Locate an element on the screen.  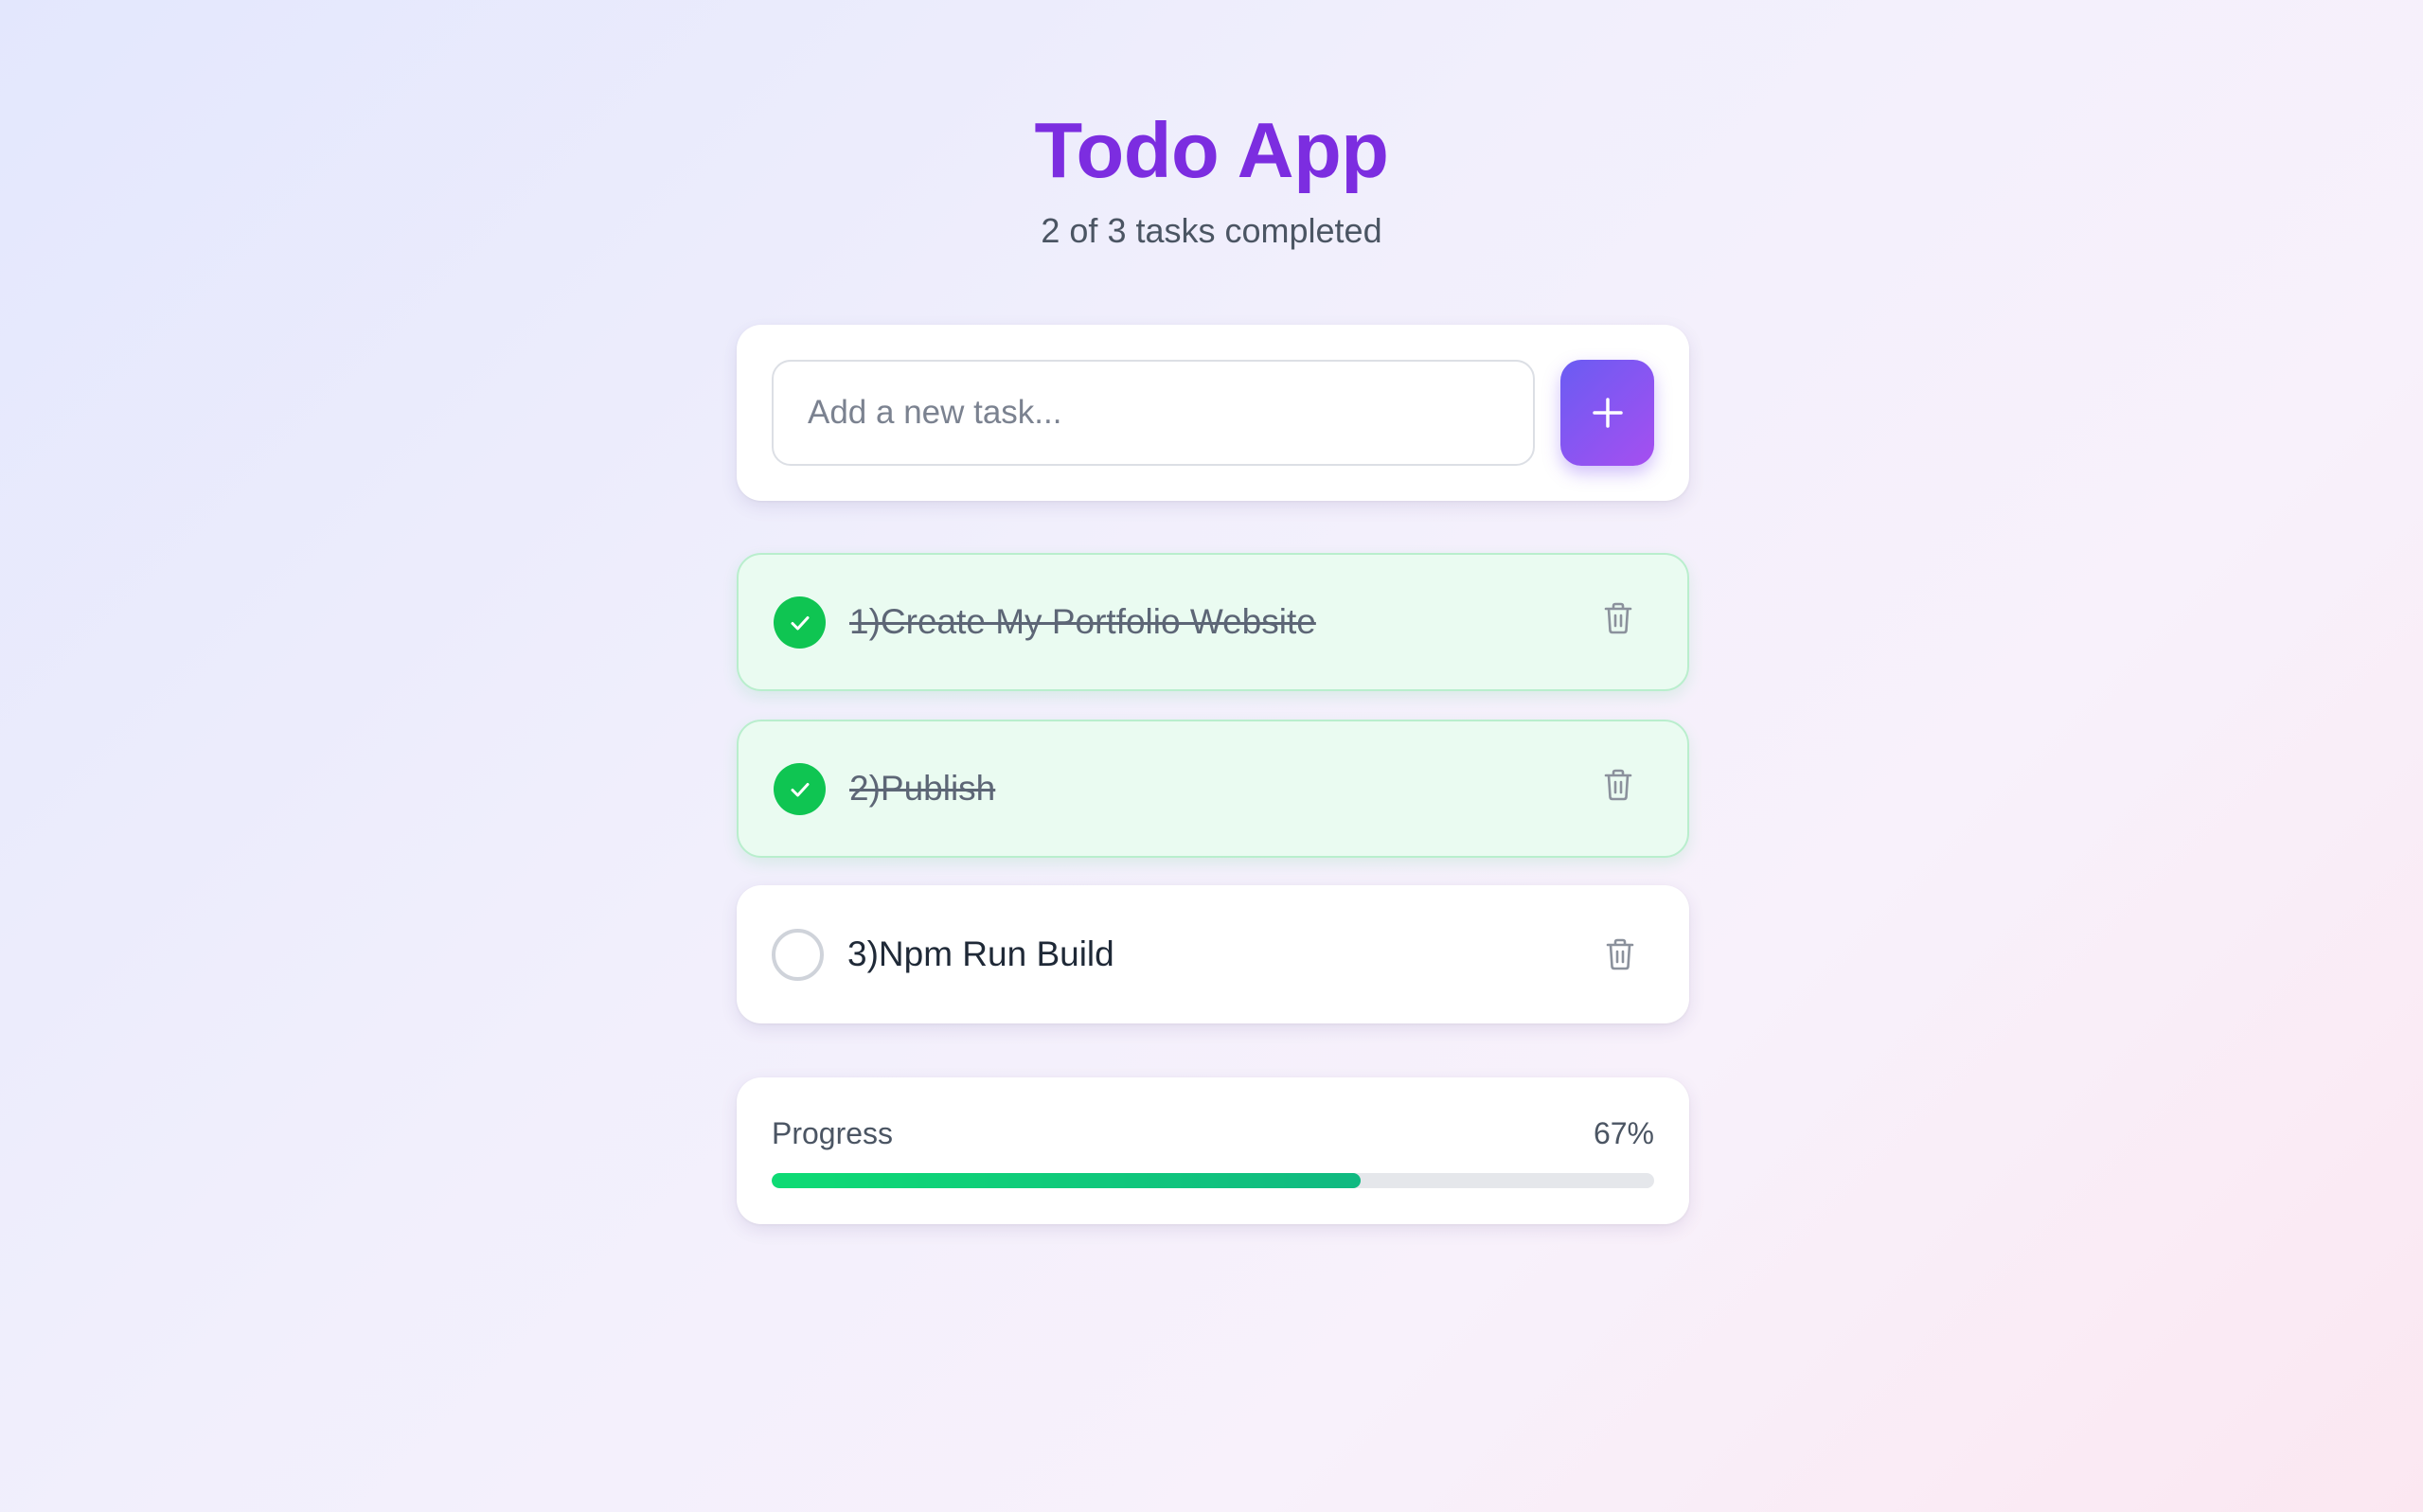
add-task-card is located at coordinates (1213, 413).